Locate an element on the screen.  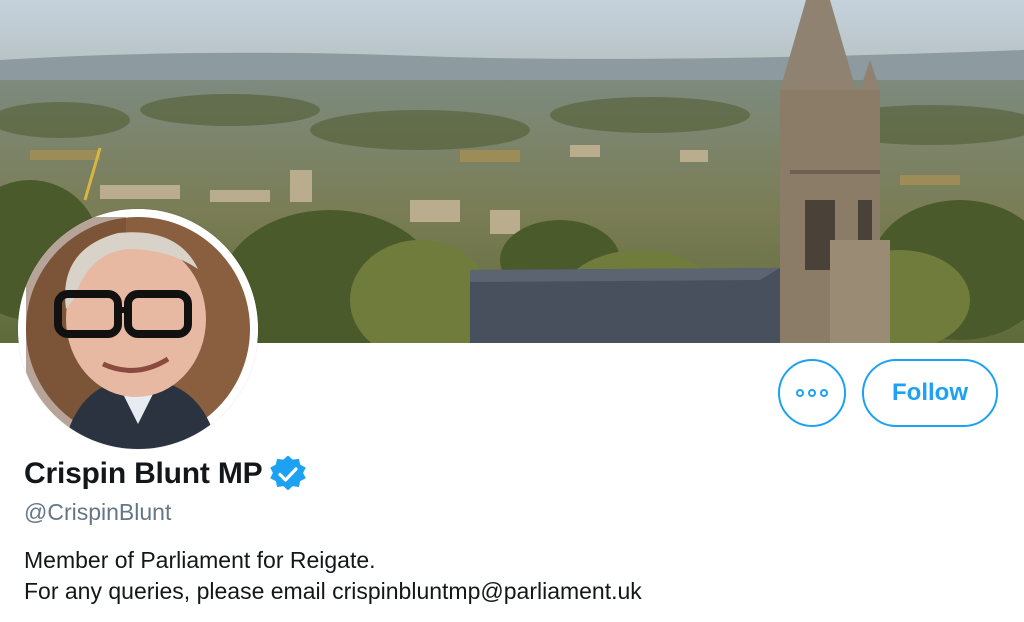
display-name: Crispin Blunt MP is located at coordinates (143, 473).